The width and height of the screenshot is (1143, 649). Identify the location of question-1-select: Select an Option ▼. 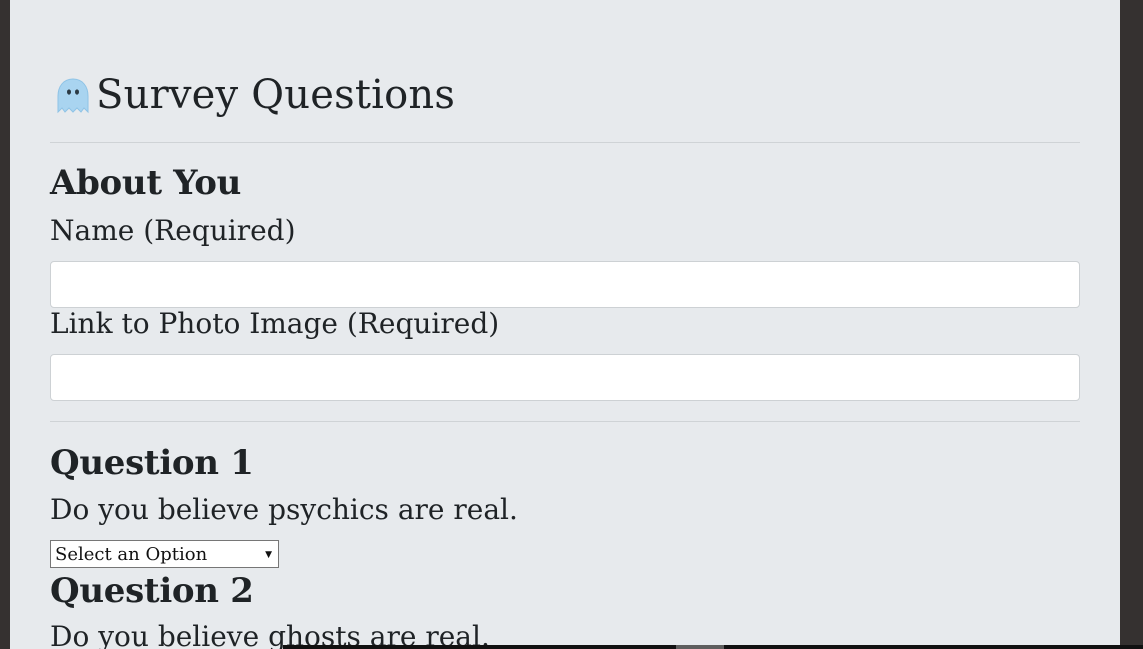
(164, 554).